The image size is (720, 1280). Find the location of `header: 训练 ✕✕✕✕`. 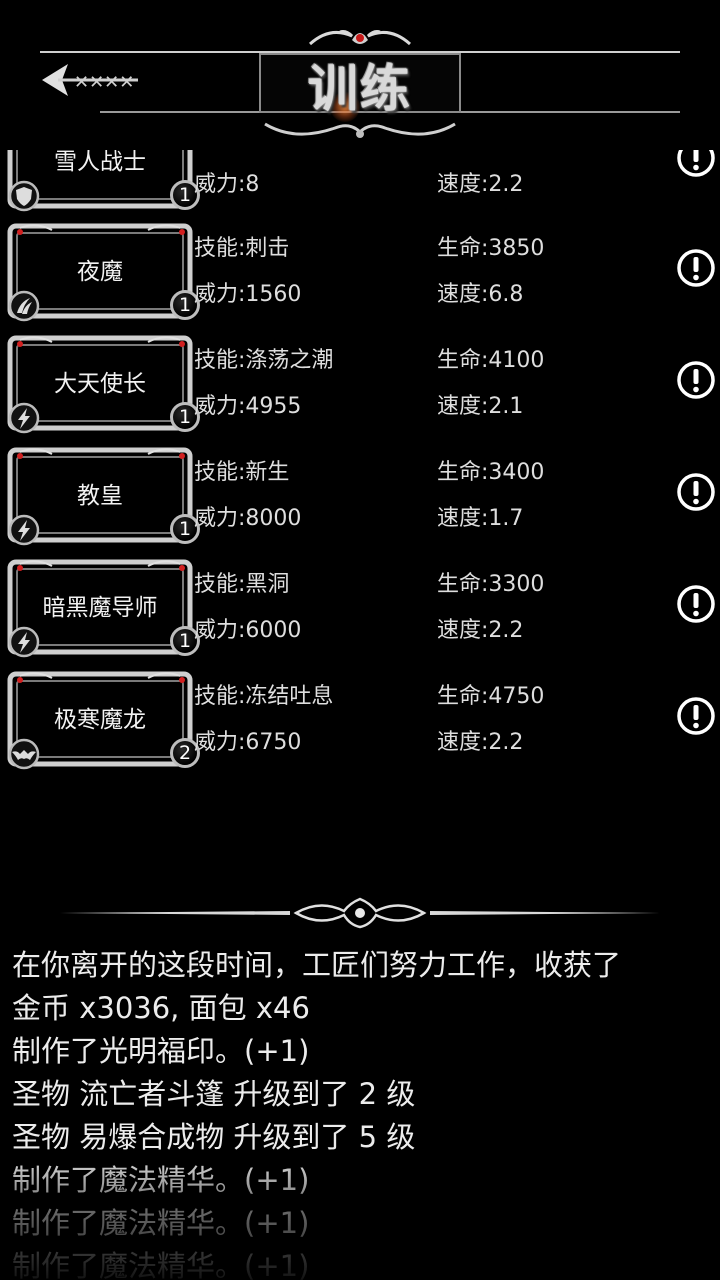

header: 训练 ✕✕✕✕ is located at coordinates (360, 75).